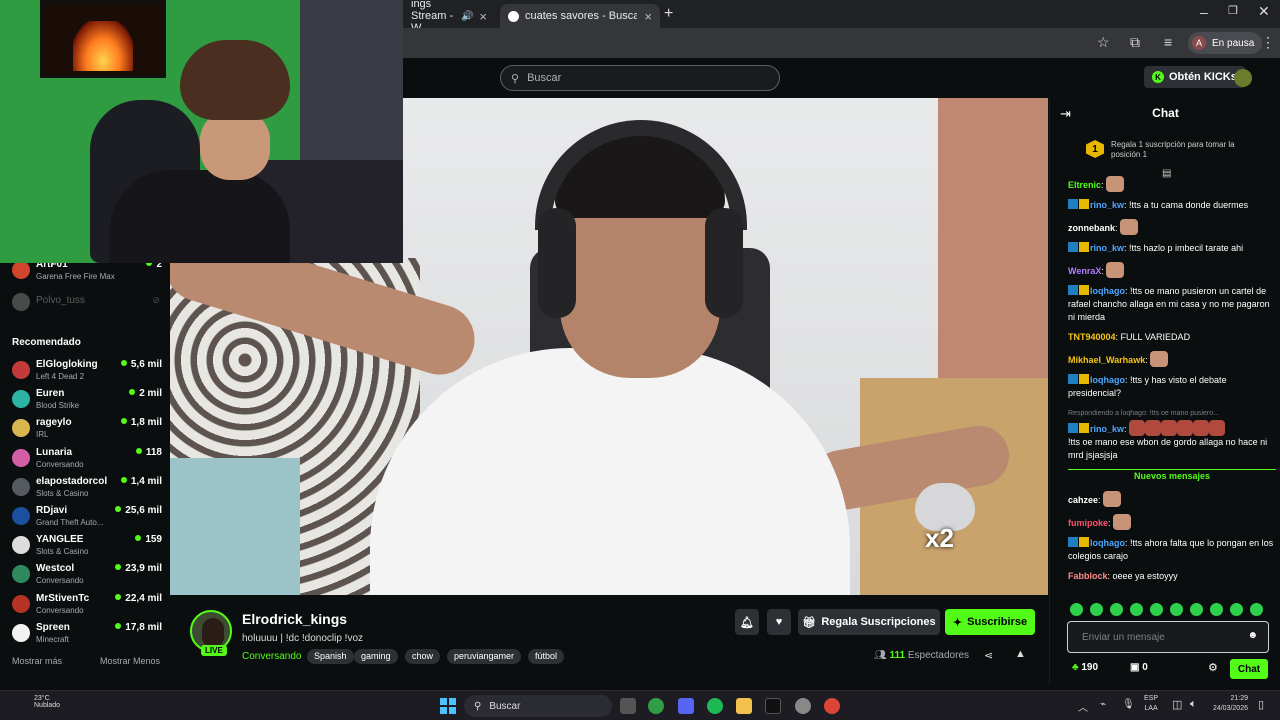 Image resolution: width=1280 pixels, height=720 pixels. I want to click on crown-badge-icon, so click(1084, 290).